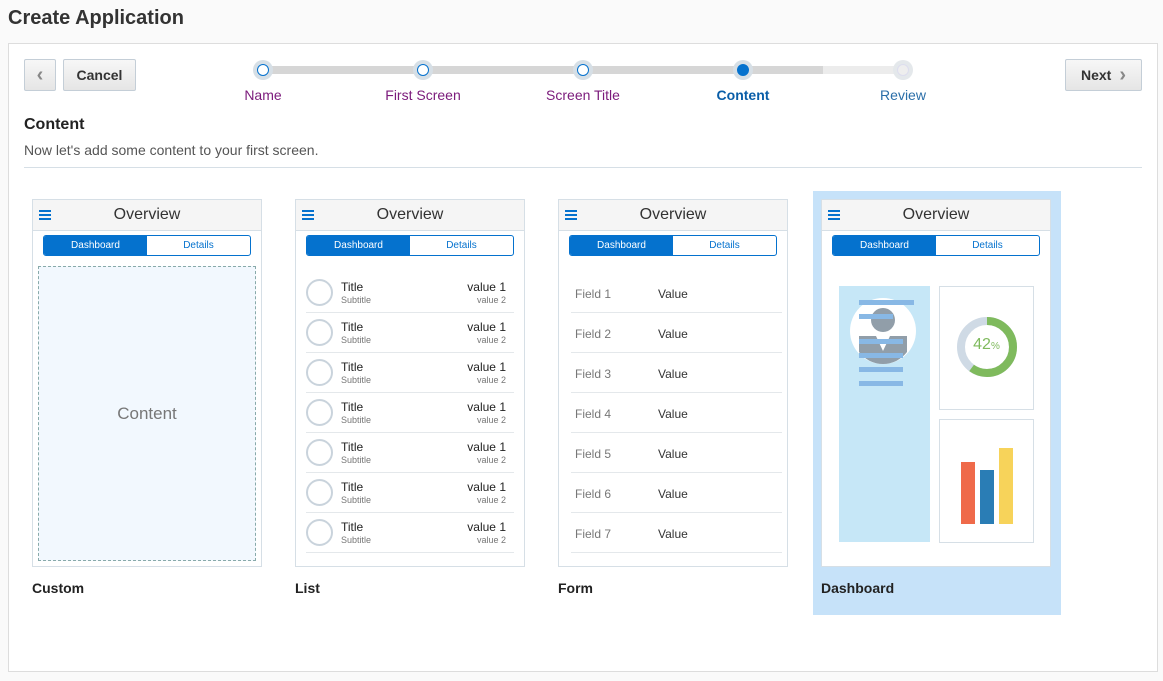  I want to click on form-row: Field 1 Value, so click(676, 293).